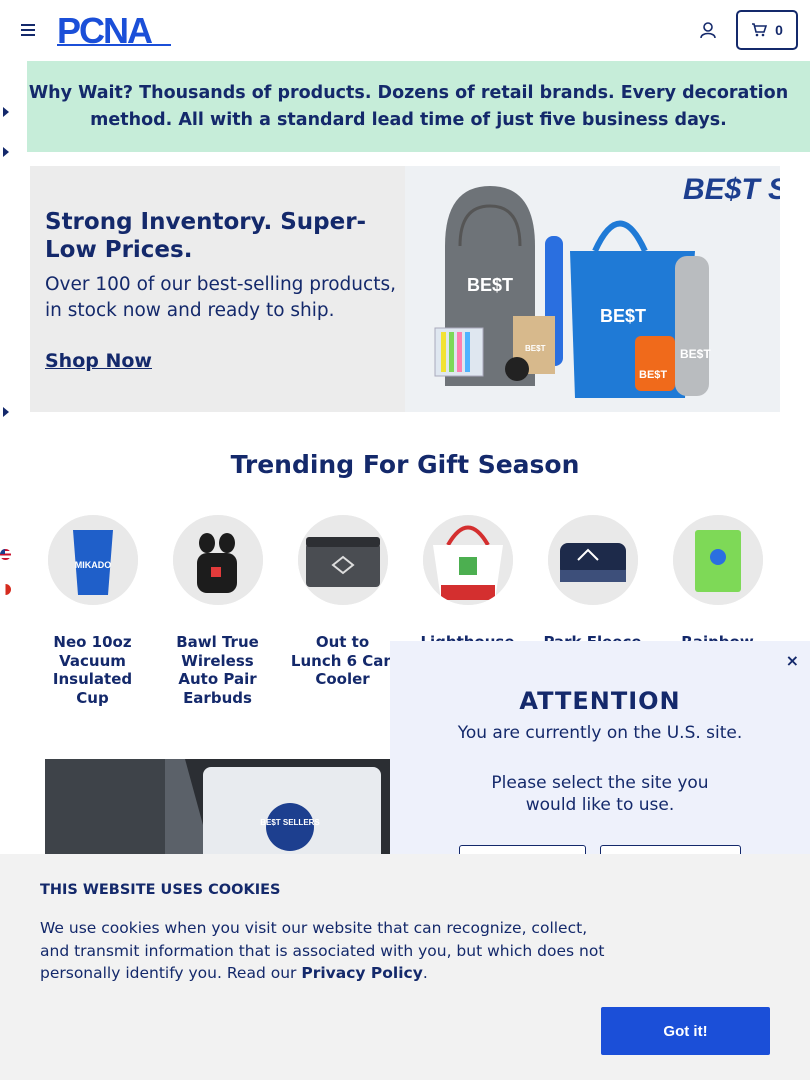 Image resolution: width=810 pixels, height=1080 pixels. What do you see at coordinates (342, 661) in the screenshot?
I see `product-name: Out to Lunch 6 Can Cooler` at bounding box center [342, 661].